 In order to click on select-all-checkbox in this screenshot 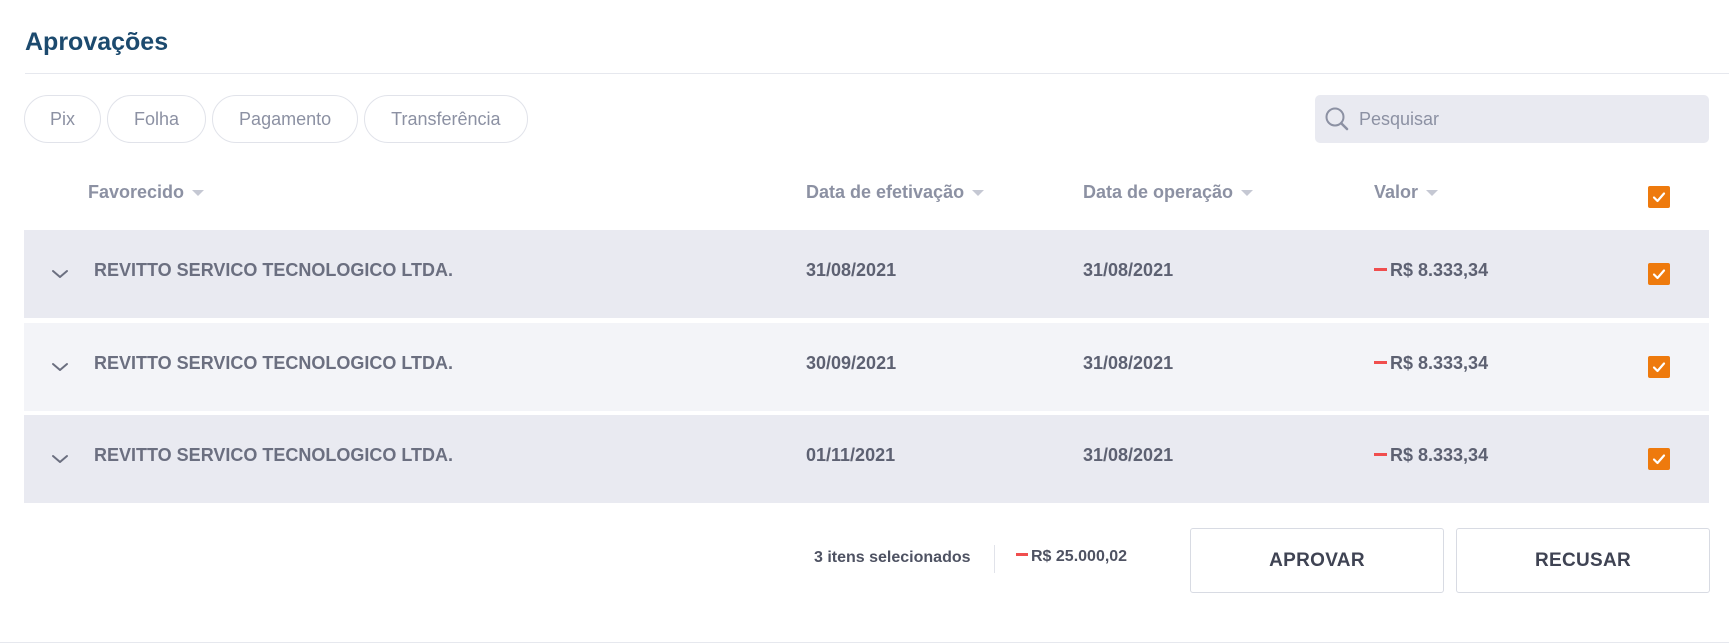, I will do `click(1659, 197)`.